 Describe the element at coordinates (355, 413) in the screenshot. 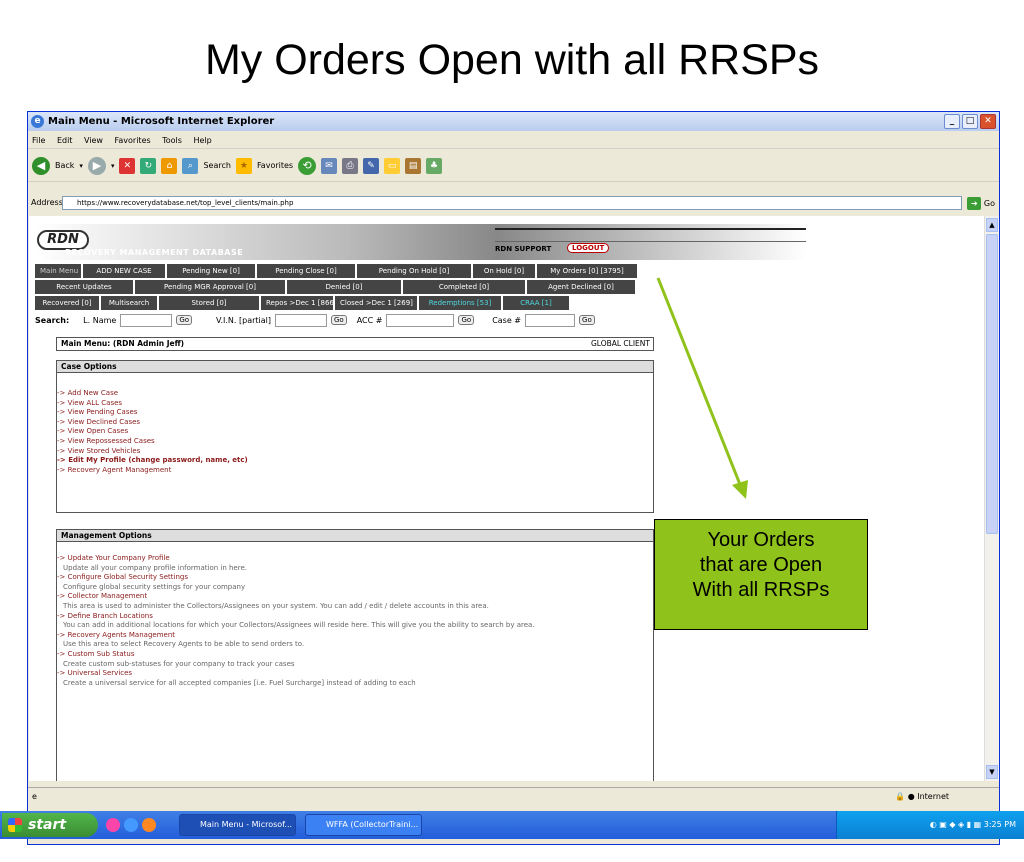

I see `link-view-pending-cases: -> View Pending Cases` at that location.